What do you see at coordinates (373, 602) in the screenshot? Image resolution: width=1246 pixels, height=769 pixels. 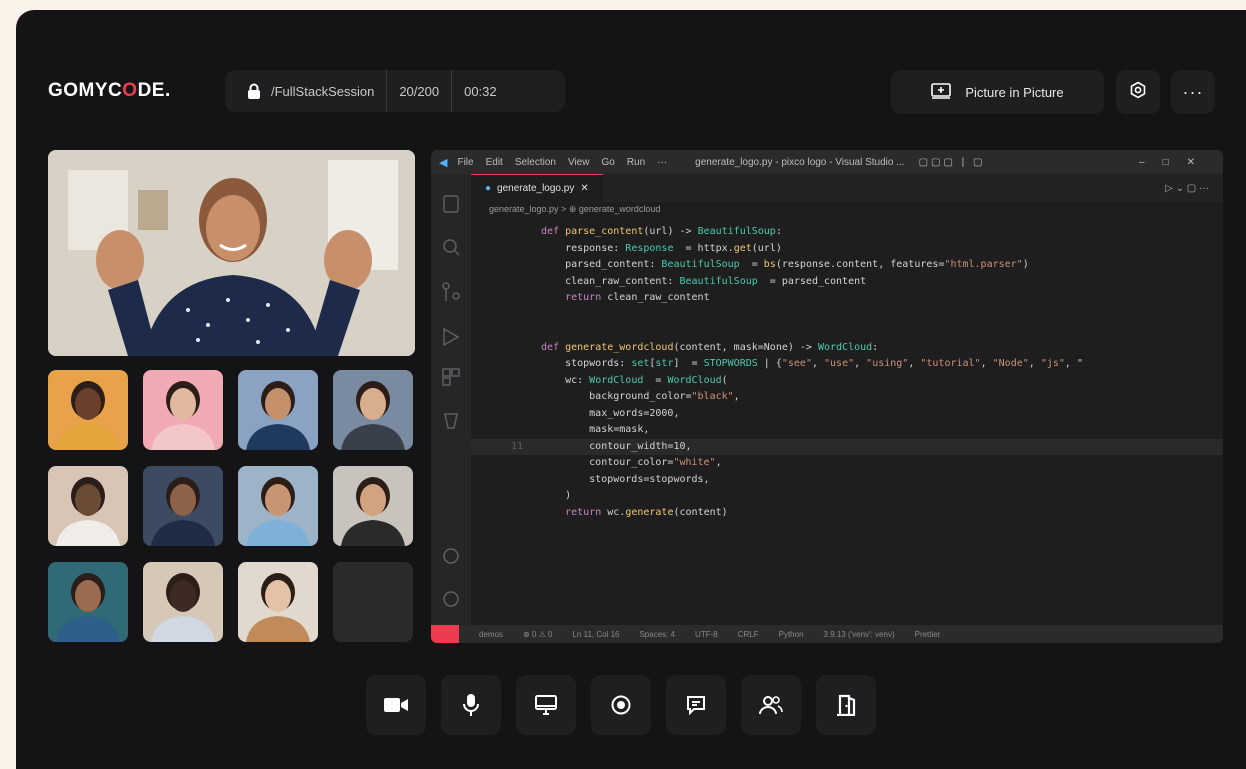 I see `empty-video-slot` at bounding box center [373, 602].